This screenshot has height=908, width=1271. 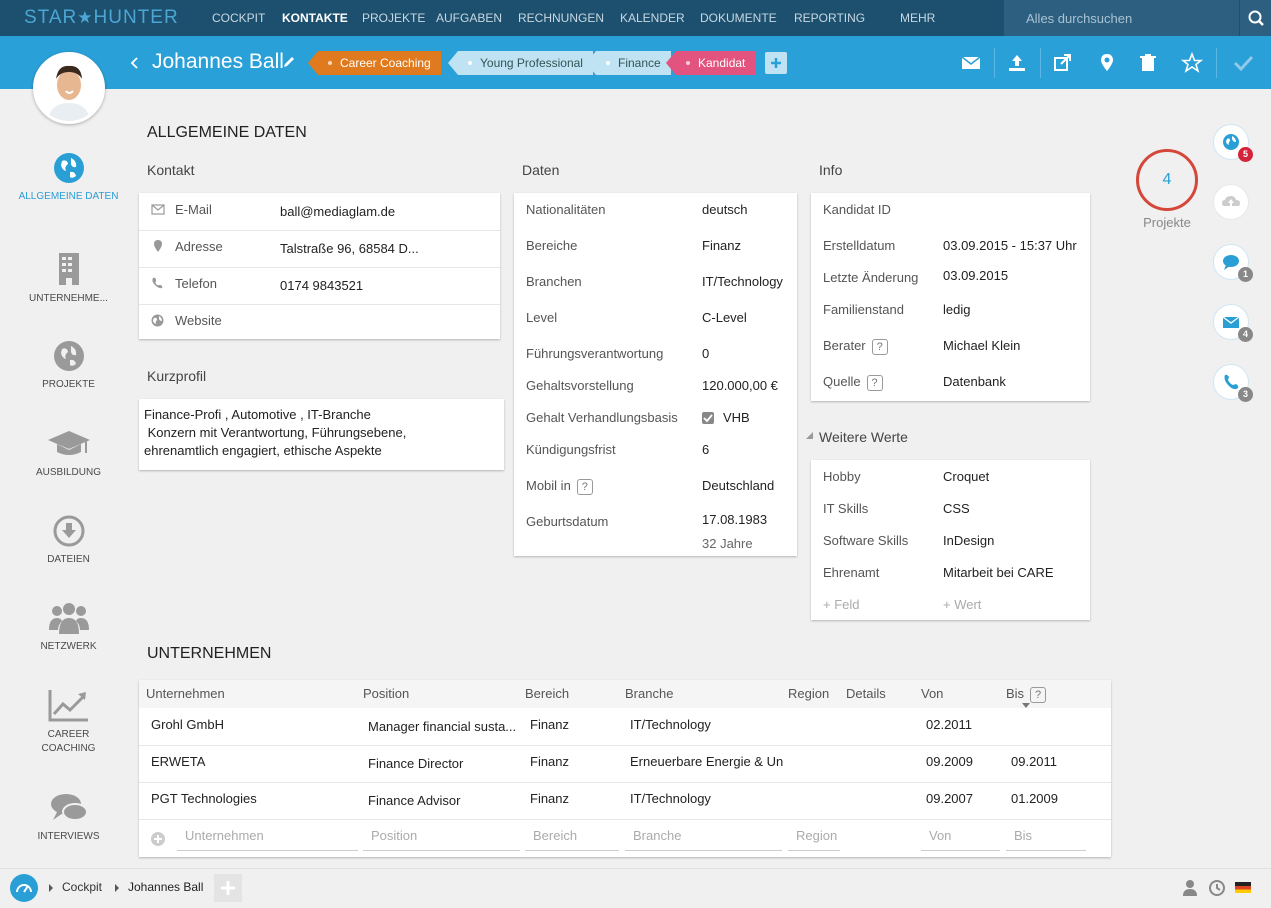 I want to click on edit-pencil-icon, so click(x=289, y=62).